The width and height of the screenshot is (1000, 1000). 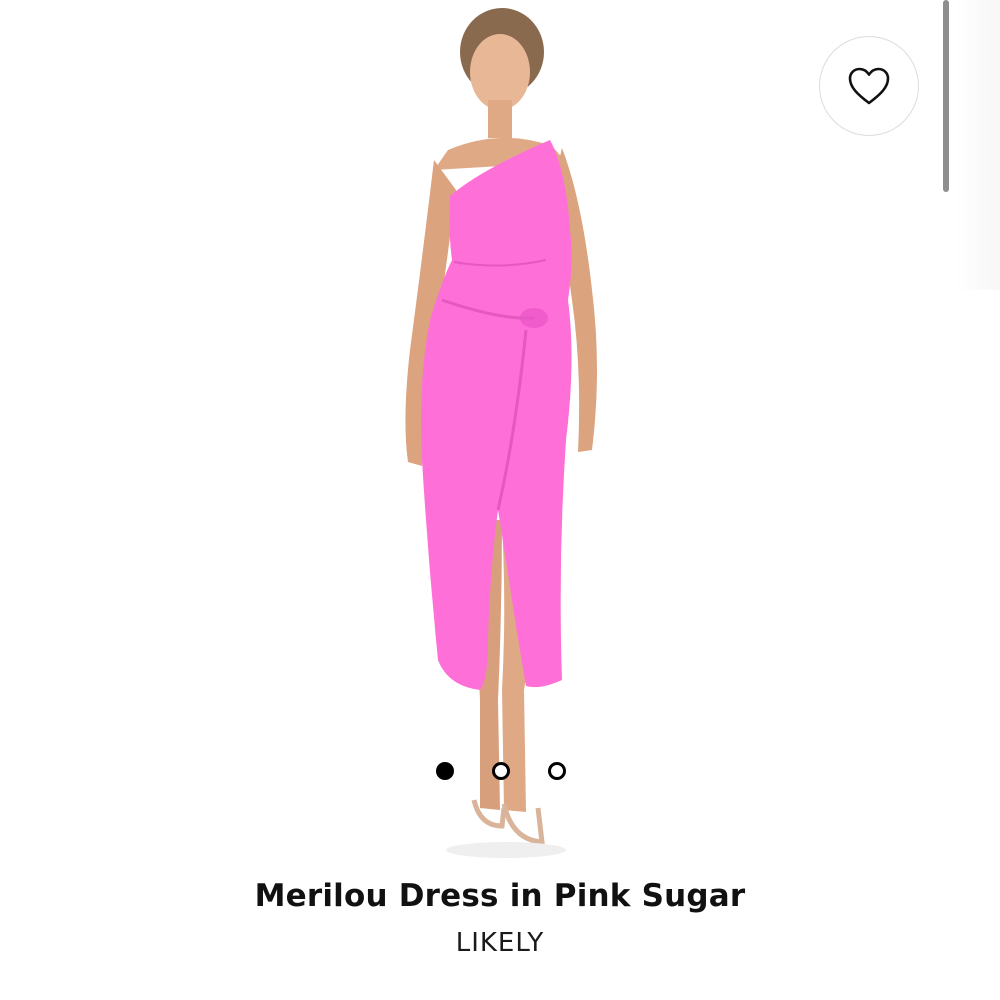 I want to click on product-title: Merilou Dress in Pink Sugar, so click(x=500, y=896).